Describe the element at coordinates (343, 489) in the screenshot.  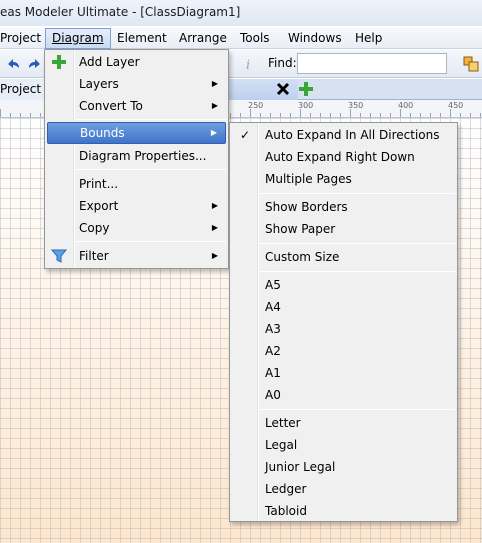
I see `menu-item-ledger: Ledger` at that location.